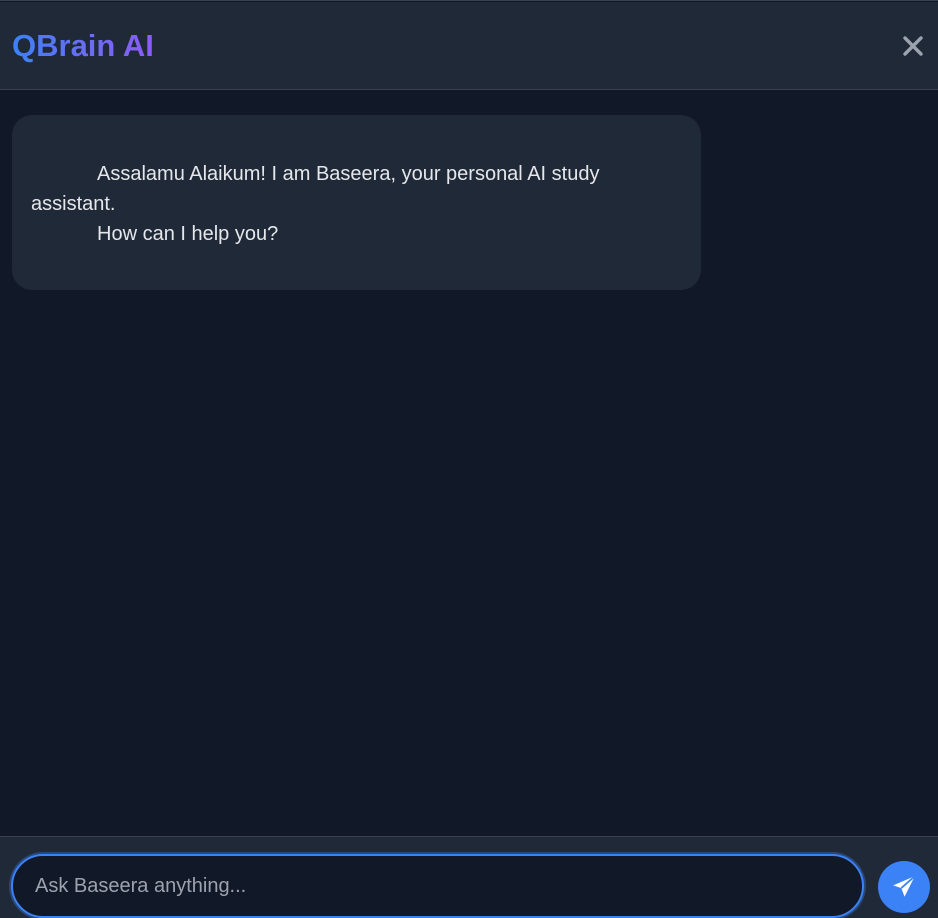 Image resolution: width=938 pixels, height=918 pixels. I want to click on close-icon, so click(913, 46).